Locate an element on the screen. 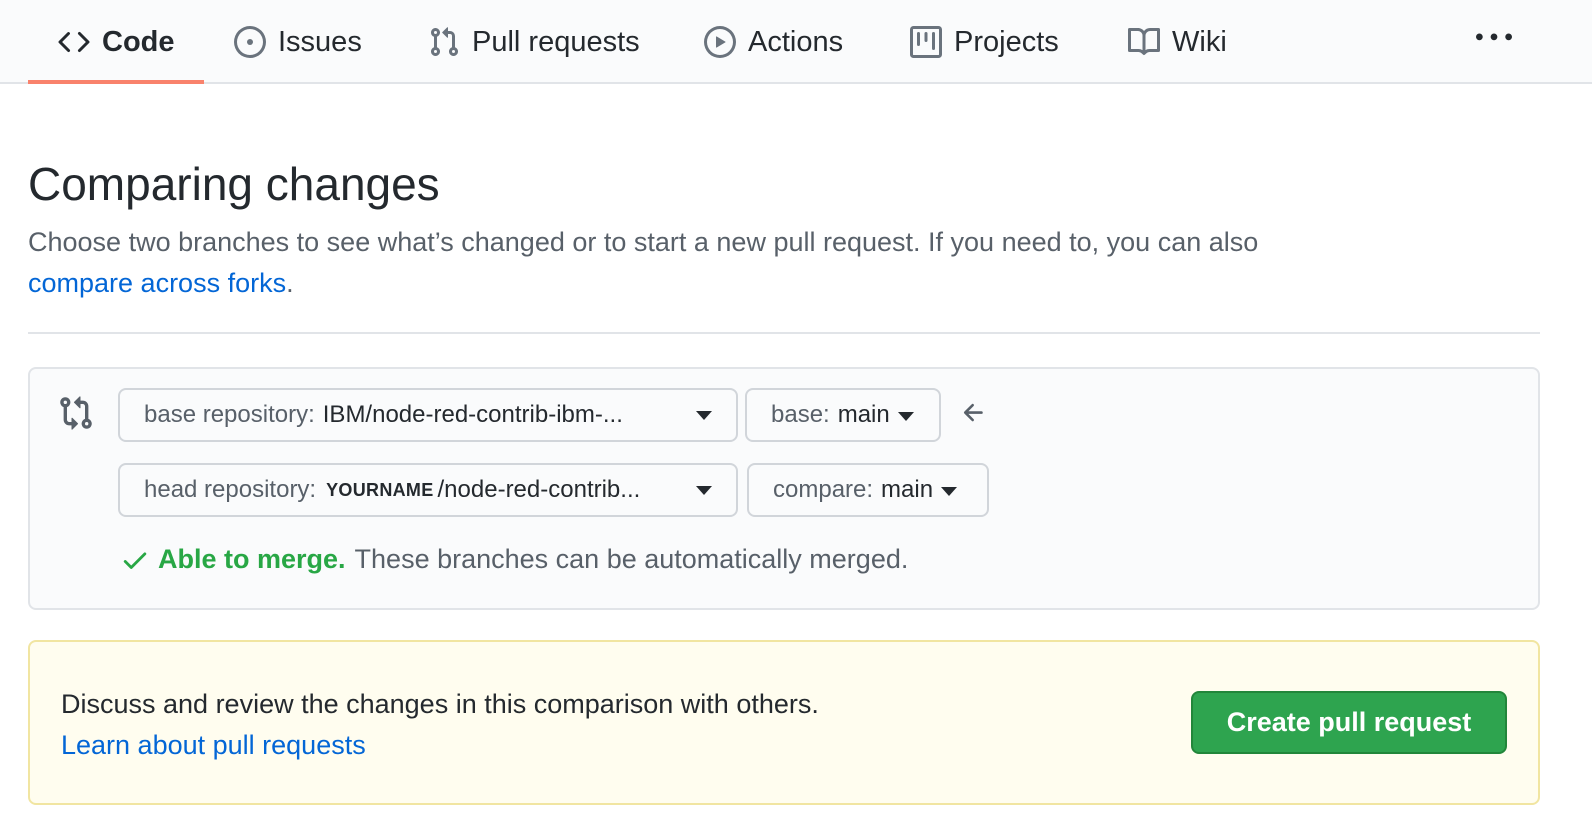 This screenshot has height=838, width=1592. tab-actions-label: Actions is located at coordinates (796, 41).